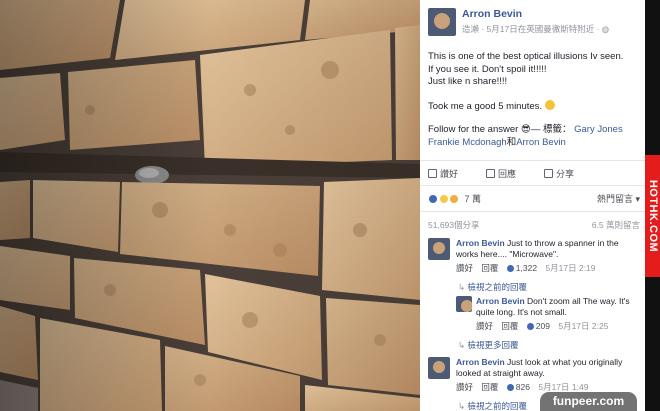 The image size is (660, 411). I want to click on comment-time: 5月17日 2:25, so click(583, 326).